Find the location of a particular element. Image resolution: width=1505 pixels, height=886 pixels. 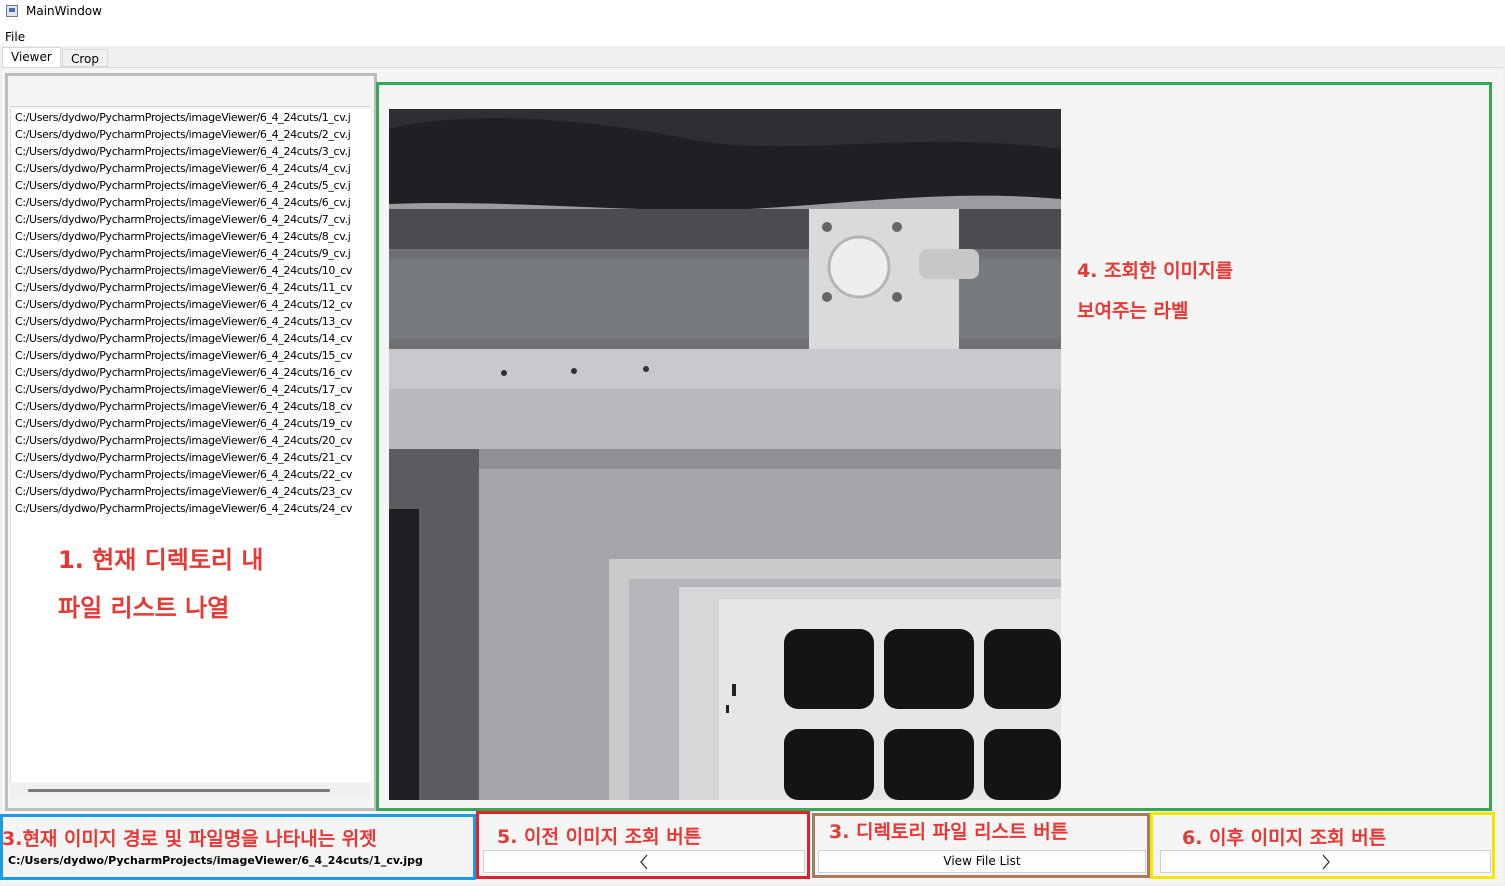

app-window-icon is located at coordinates (12, 11).